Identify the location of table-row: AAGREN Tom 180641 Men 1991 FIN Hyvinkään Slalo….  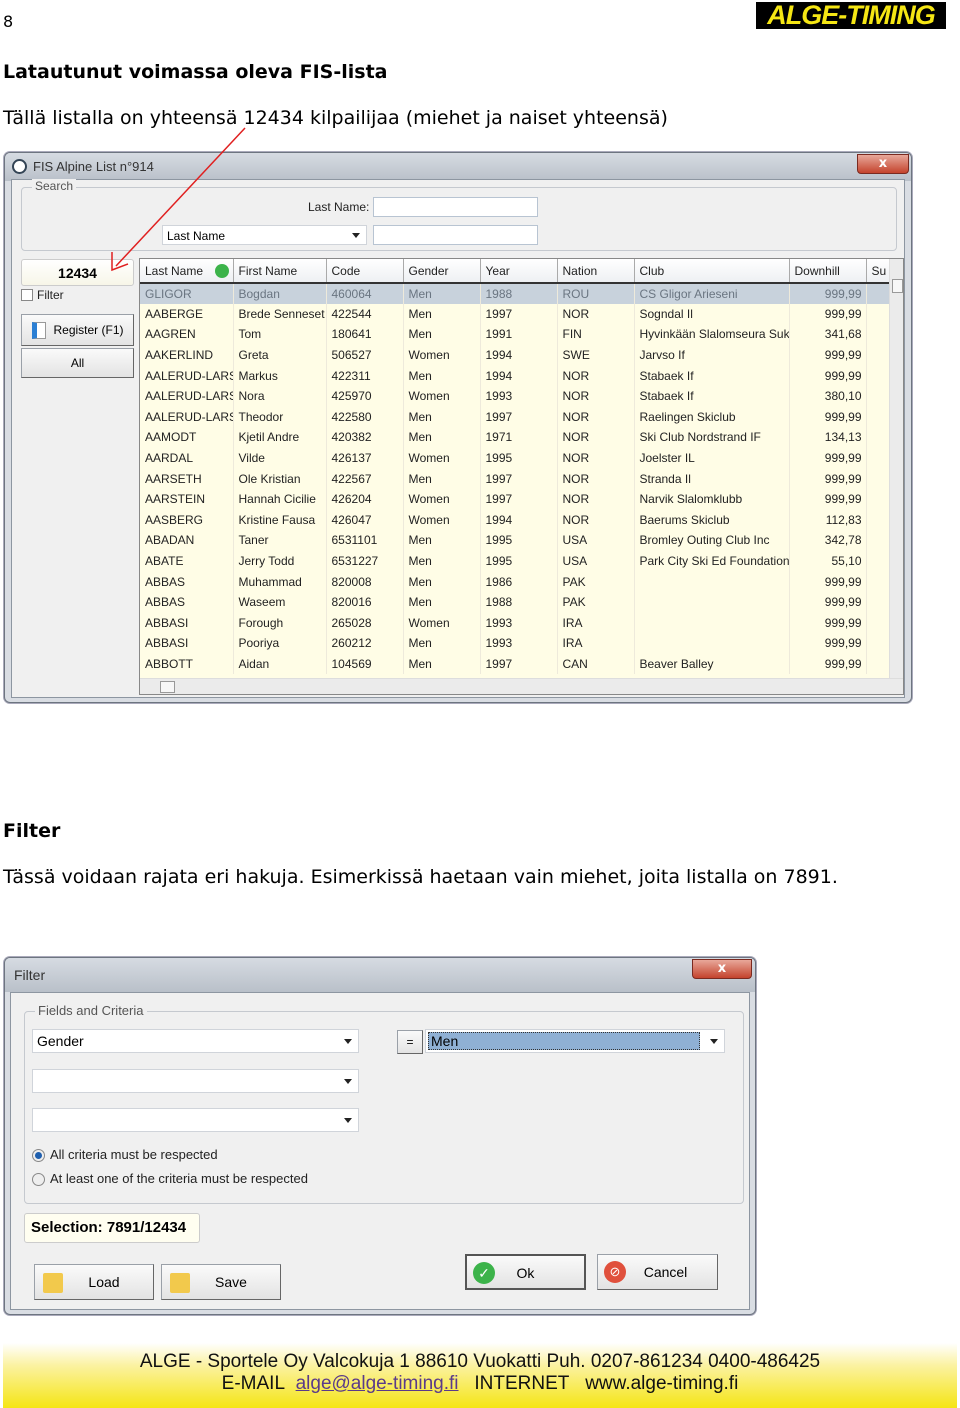
(515, 334).